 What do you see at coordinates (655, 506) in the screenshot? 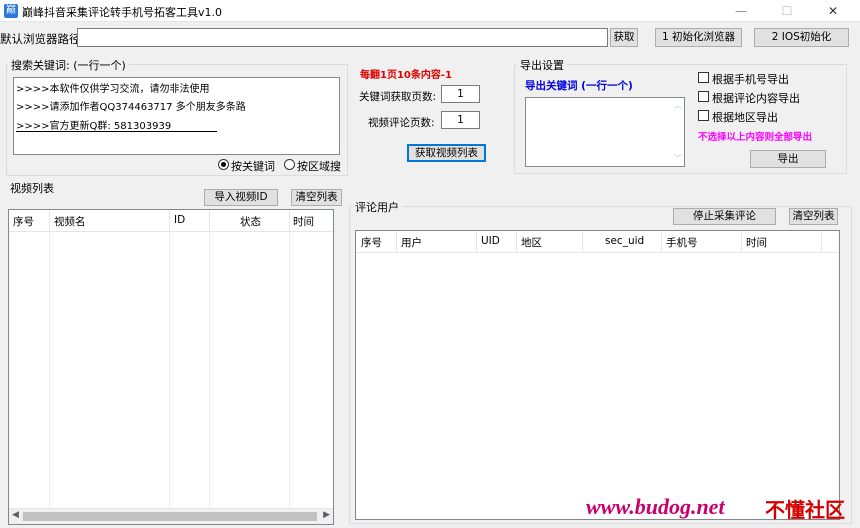
I see `watermark-site: www.budog.net` at bounding box center [655, 506].